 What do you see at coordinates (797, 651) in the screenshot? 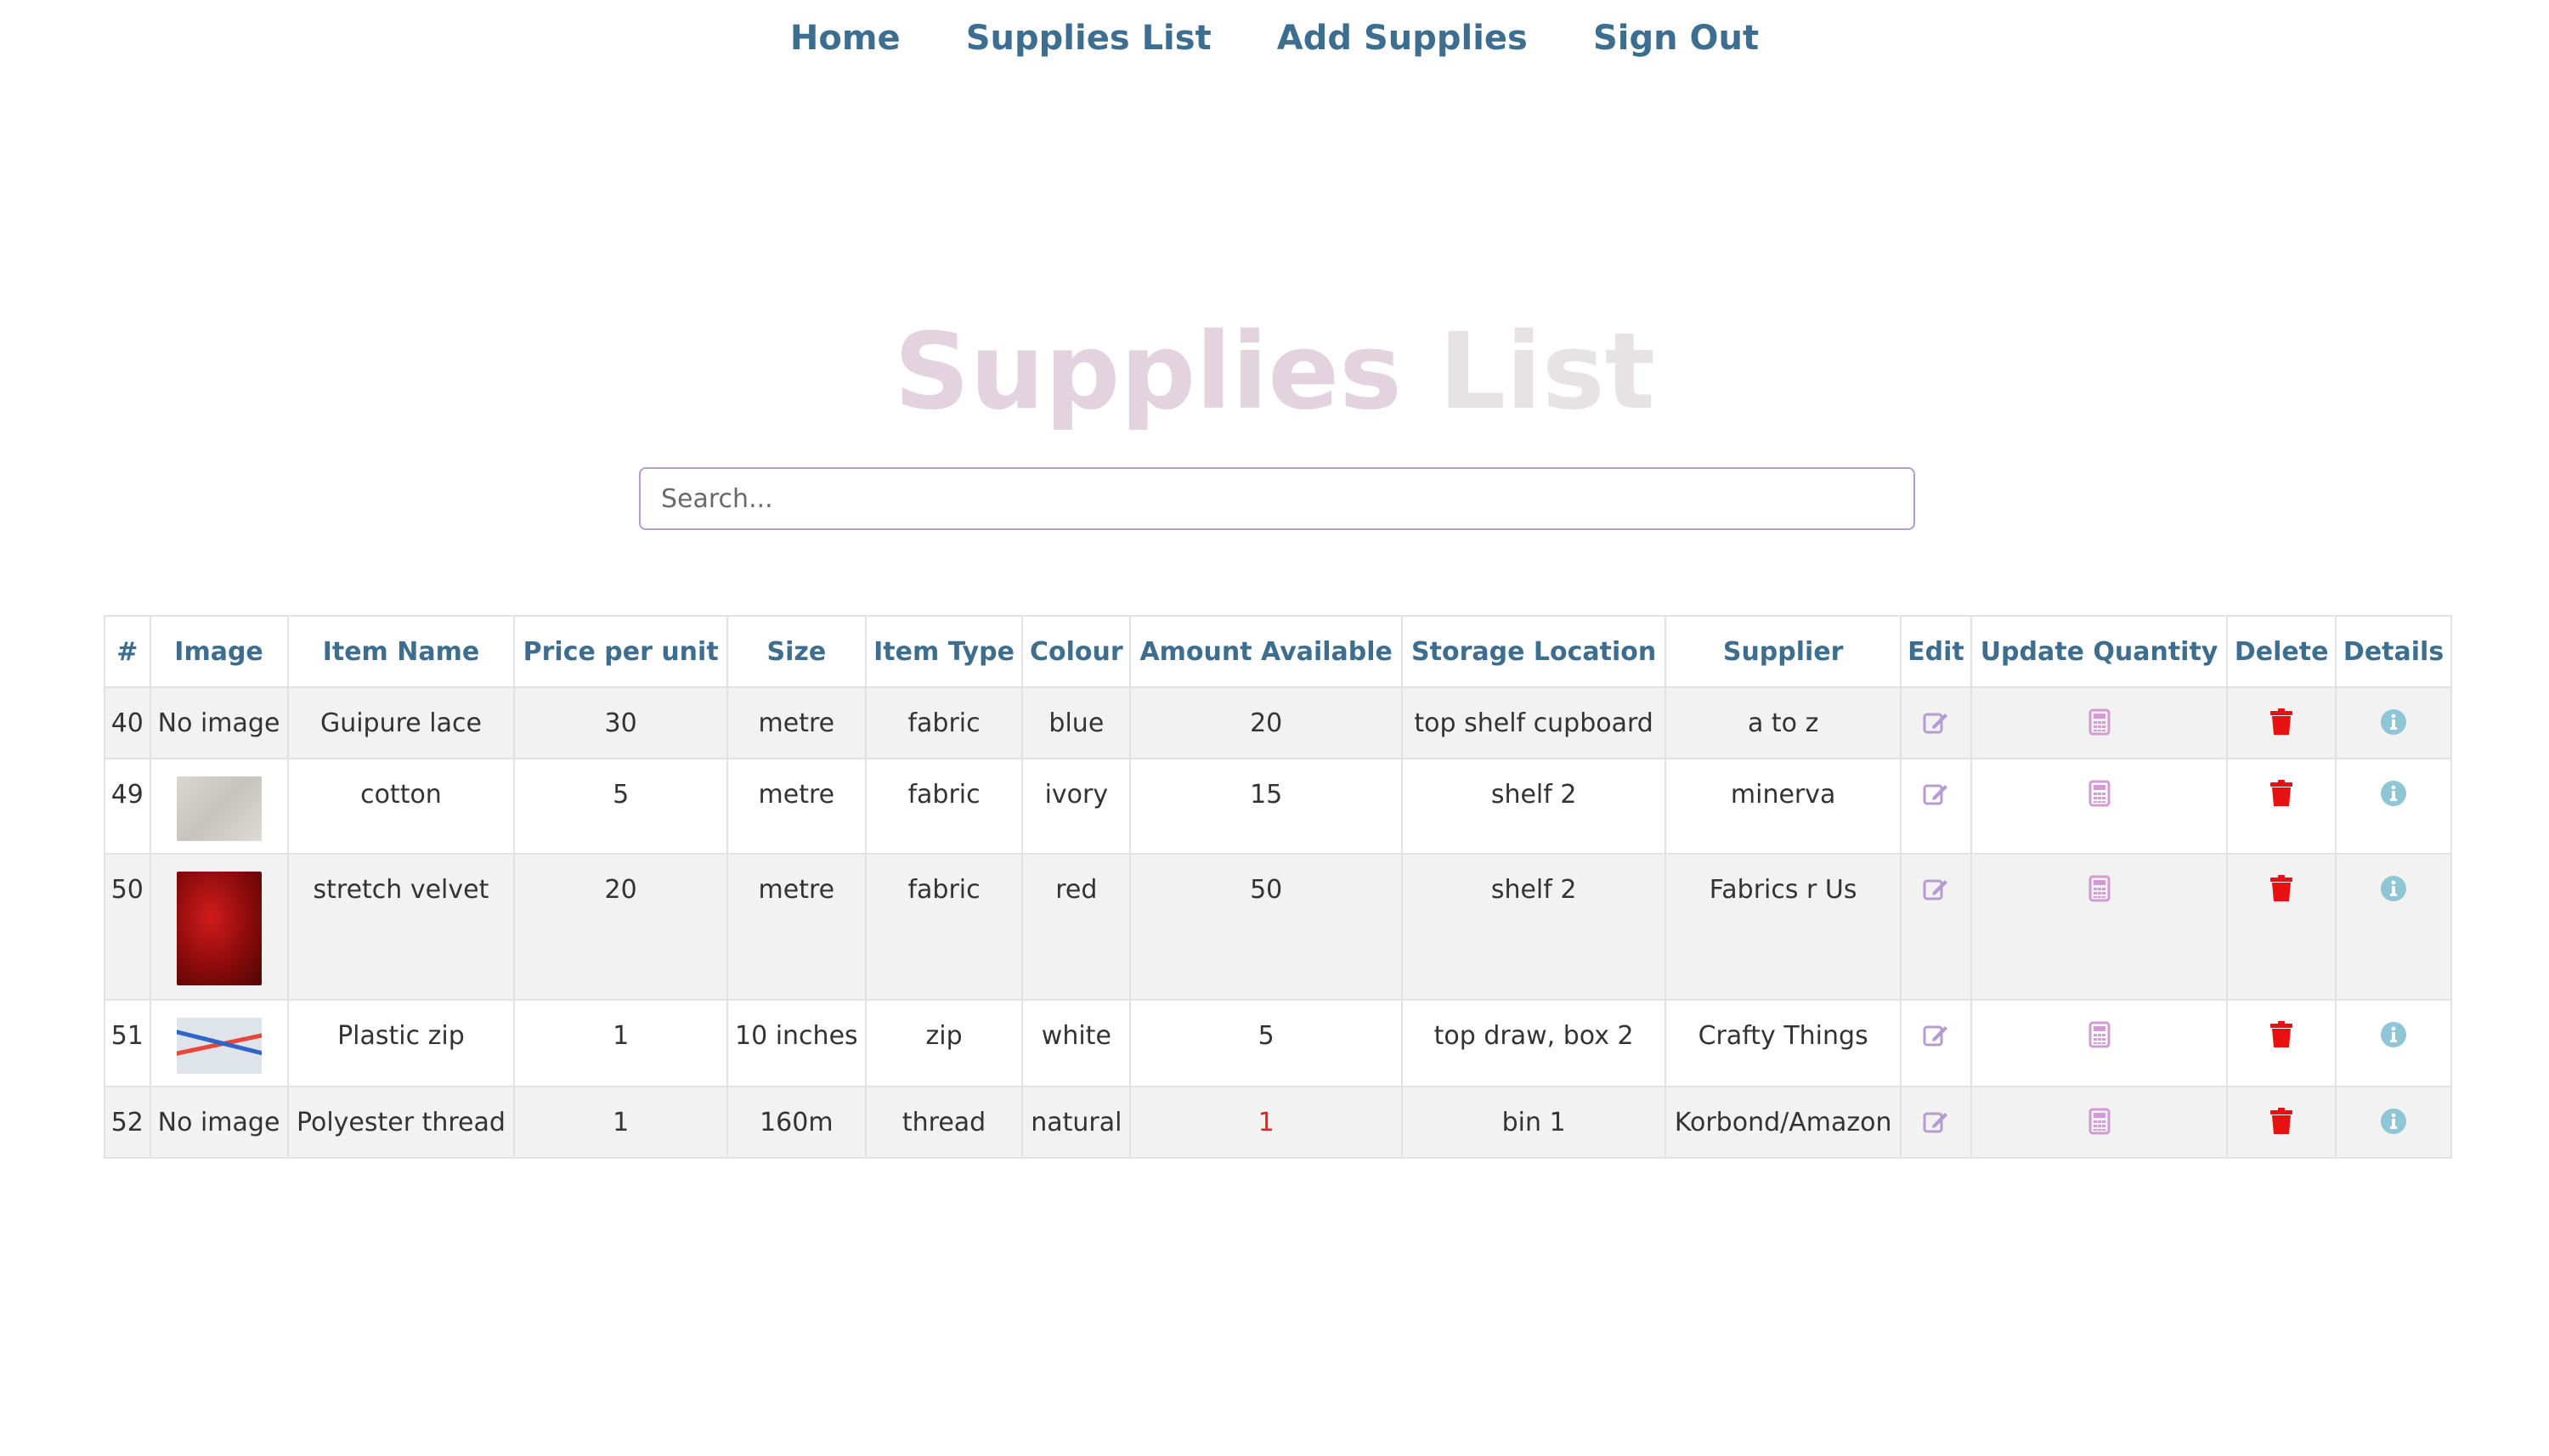
I see `col-header-size: Size` at bounding box center [797, 651].